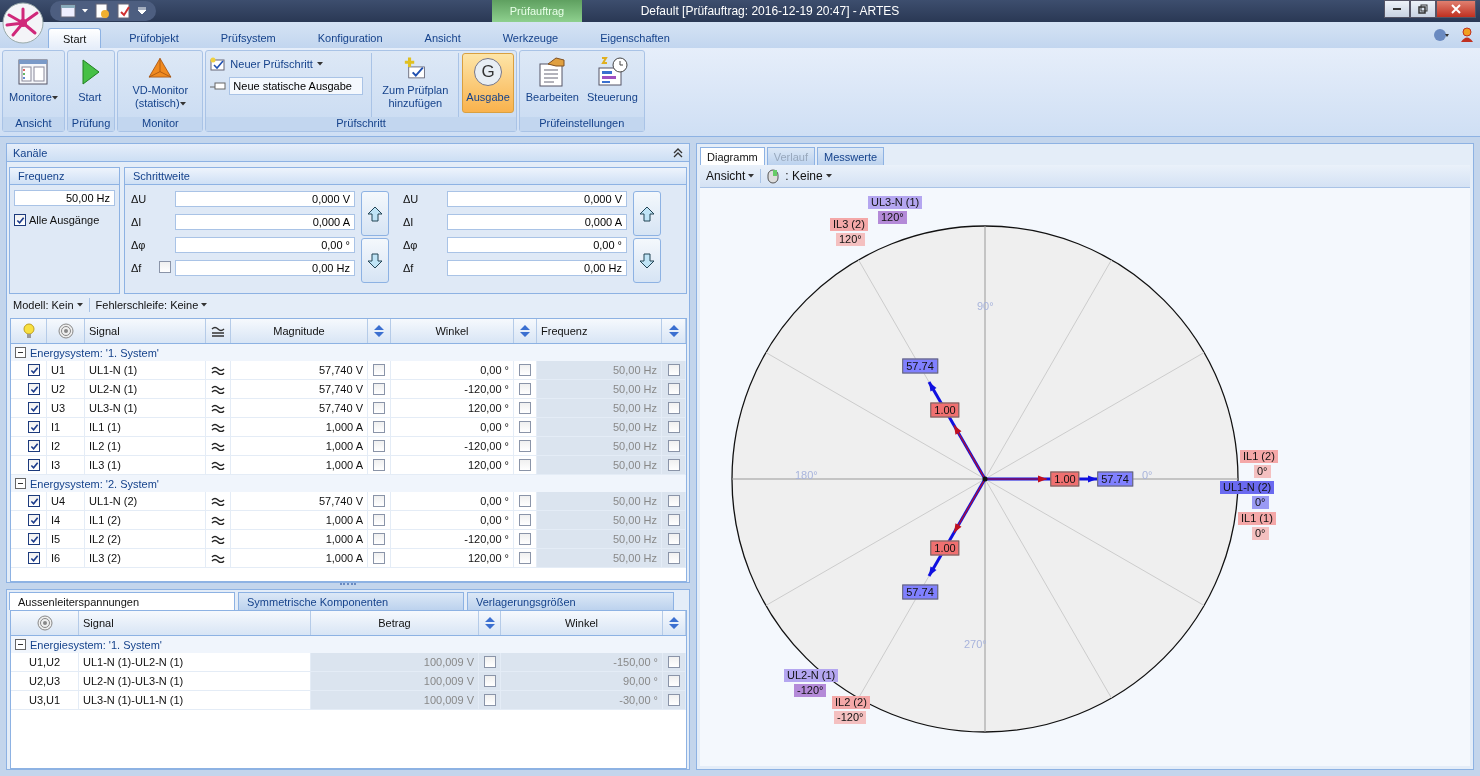 This screenshot has width=1480, height=776. Describe the element at coordinates (415, 83) in the screenshot. I see `ribbon-button: Zum Prüfplan hinzufügen` at that location.